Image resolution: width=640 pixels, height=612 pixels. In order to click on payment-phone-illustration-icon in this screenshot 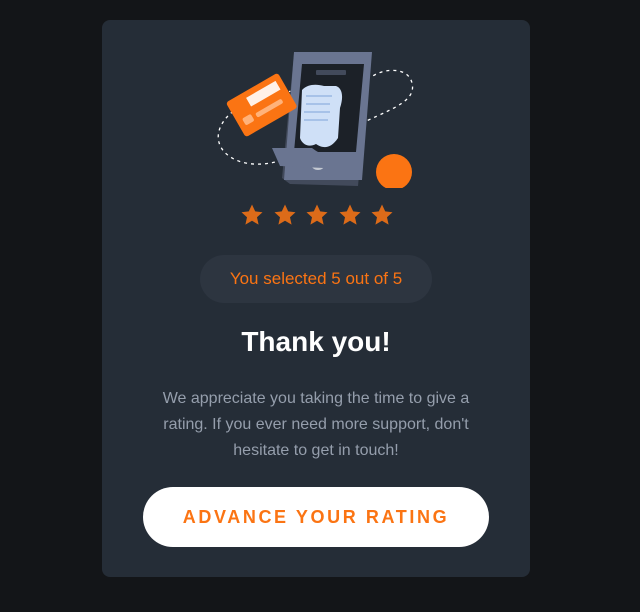, I will do `click(315, 120)`.